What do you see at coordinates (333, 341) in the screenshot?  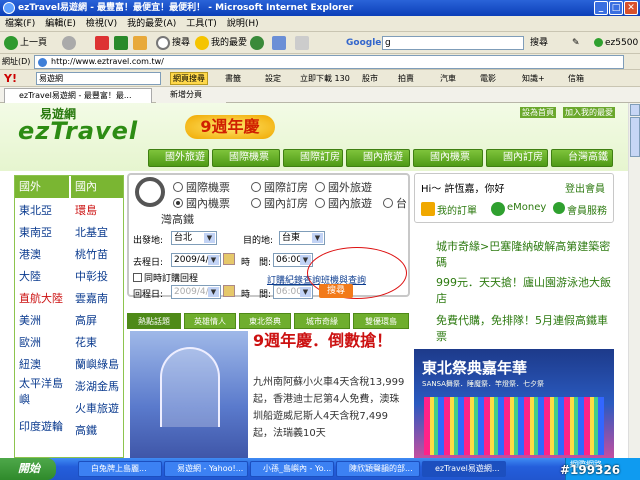 I see `promo-title: 9週年慶．倒數搶！` at bounding box center [333, 341].